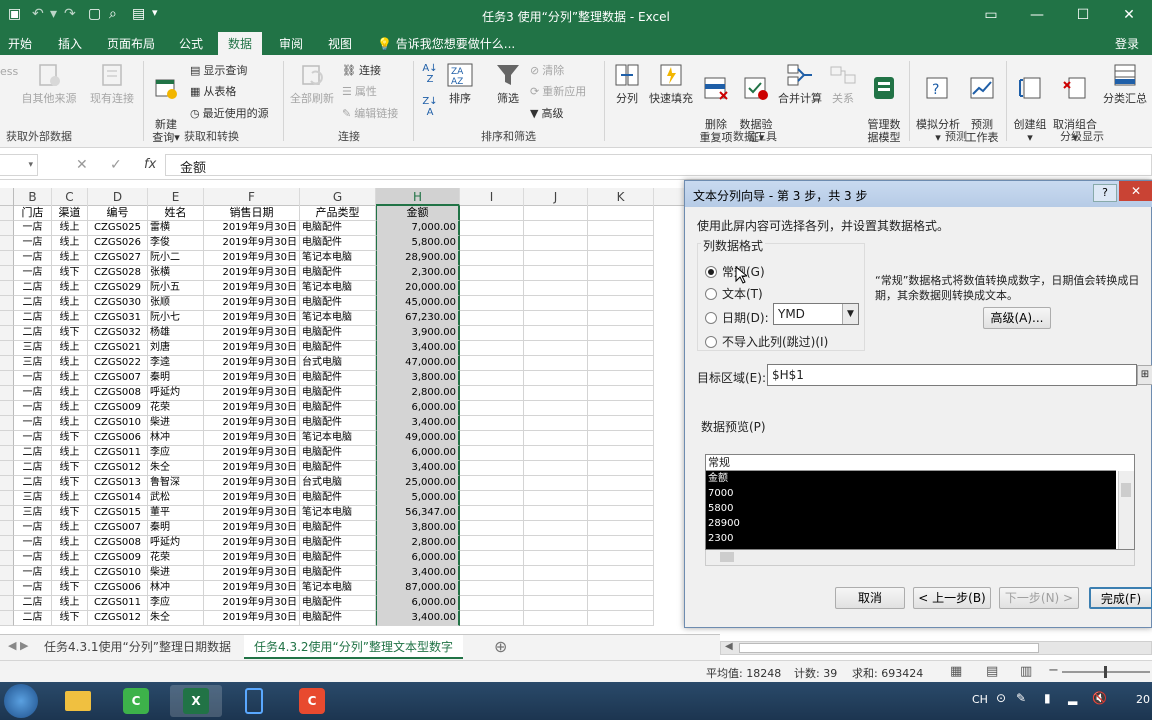 Image resolution: width=1152 pixels, height=720 pixels. I want to click on column-header-e: E, so click(176, 197).